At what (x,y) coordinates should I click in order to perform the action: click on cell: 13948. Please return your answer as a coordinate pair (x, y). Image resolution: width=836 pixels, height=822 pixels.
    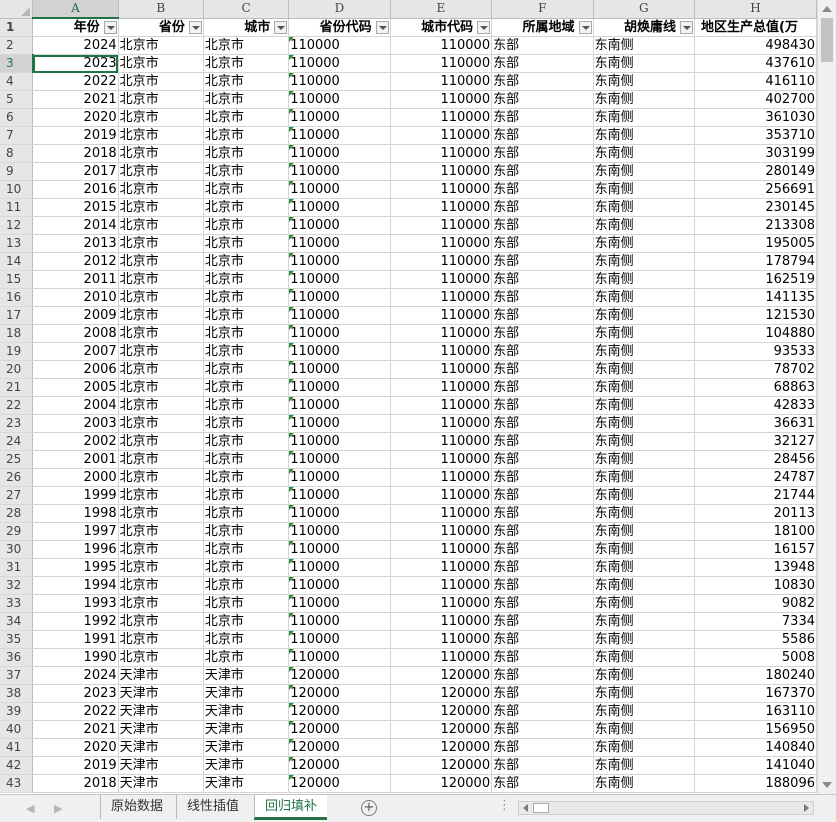
    Looking at the image, I should click on (755, 567).